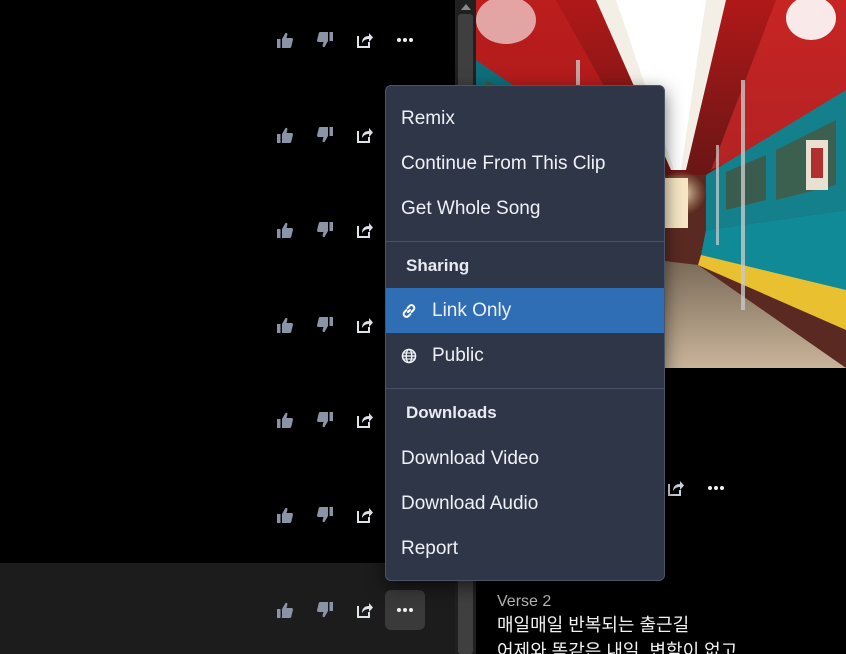 This screenshot has height=654, width=846. What do you see at coordinates (503, 163) in the screenshot?
I see `menu-item-label: Continue From This Clip` at bounding box center [503, 163].